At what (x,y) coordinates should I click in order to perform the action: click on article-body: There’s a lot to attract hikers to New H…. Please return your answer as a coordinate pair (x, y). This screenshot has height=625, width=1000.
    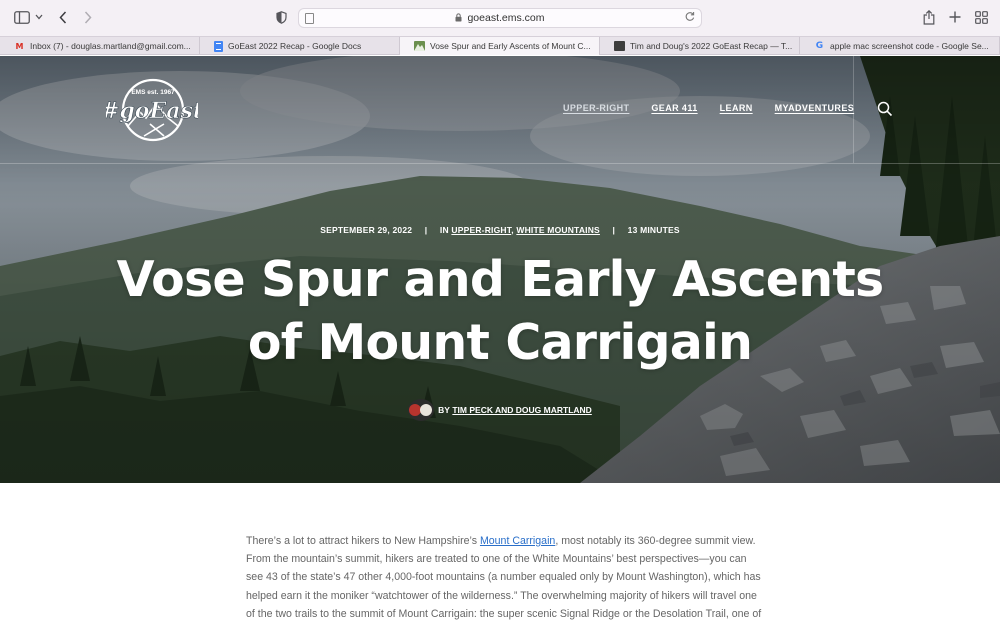
    Looking at the image, I should click on (504, 577).